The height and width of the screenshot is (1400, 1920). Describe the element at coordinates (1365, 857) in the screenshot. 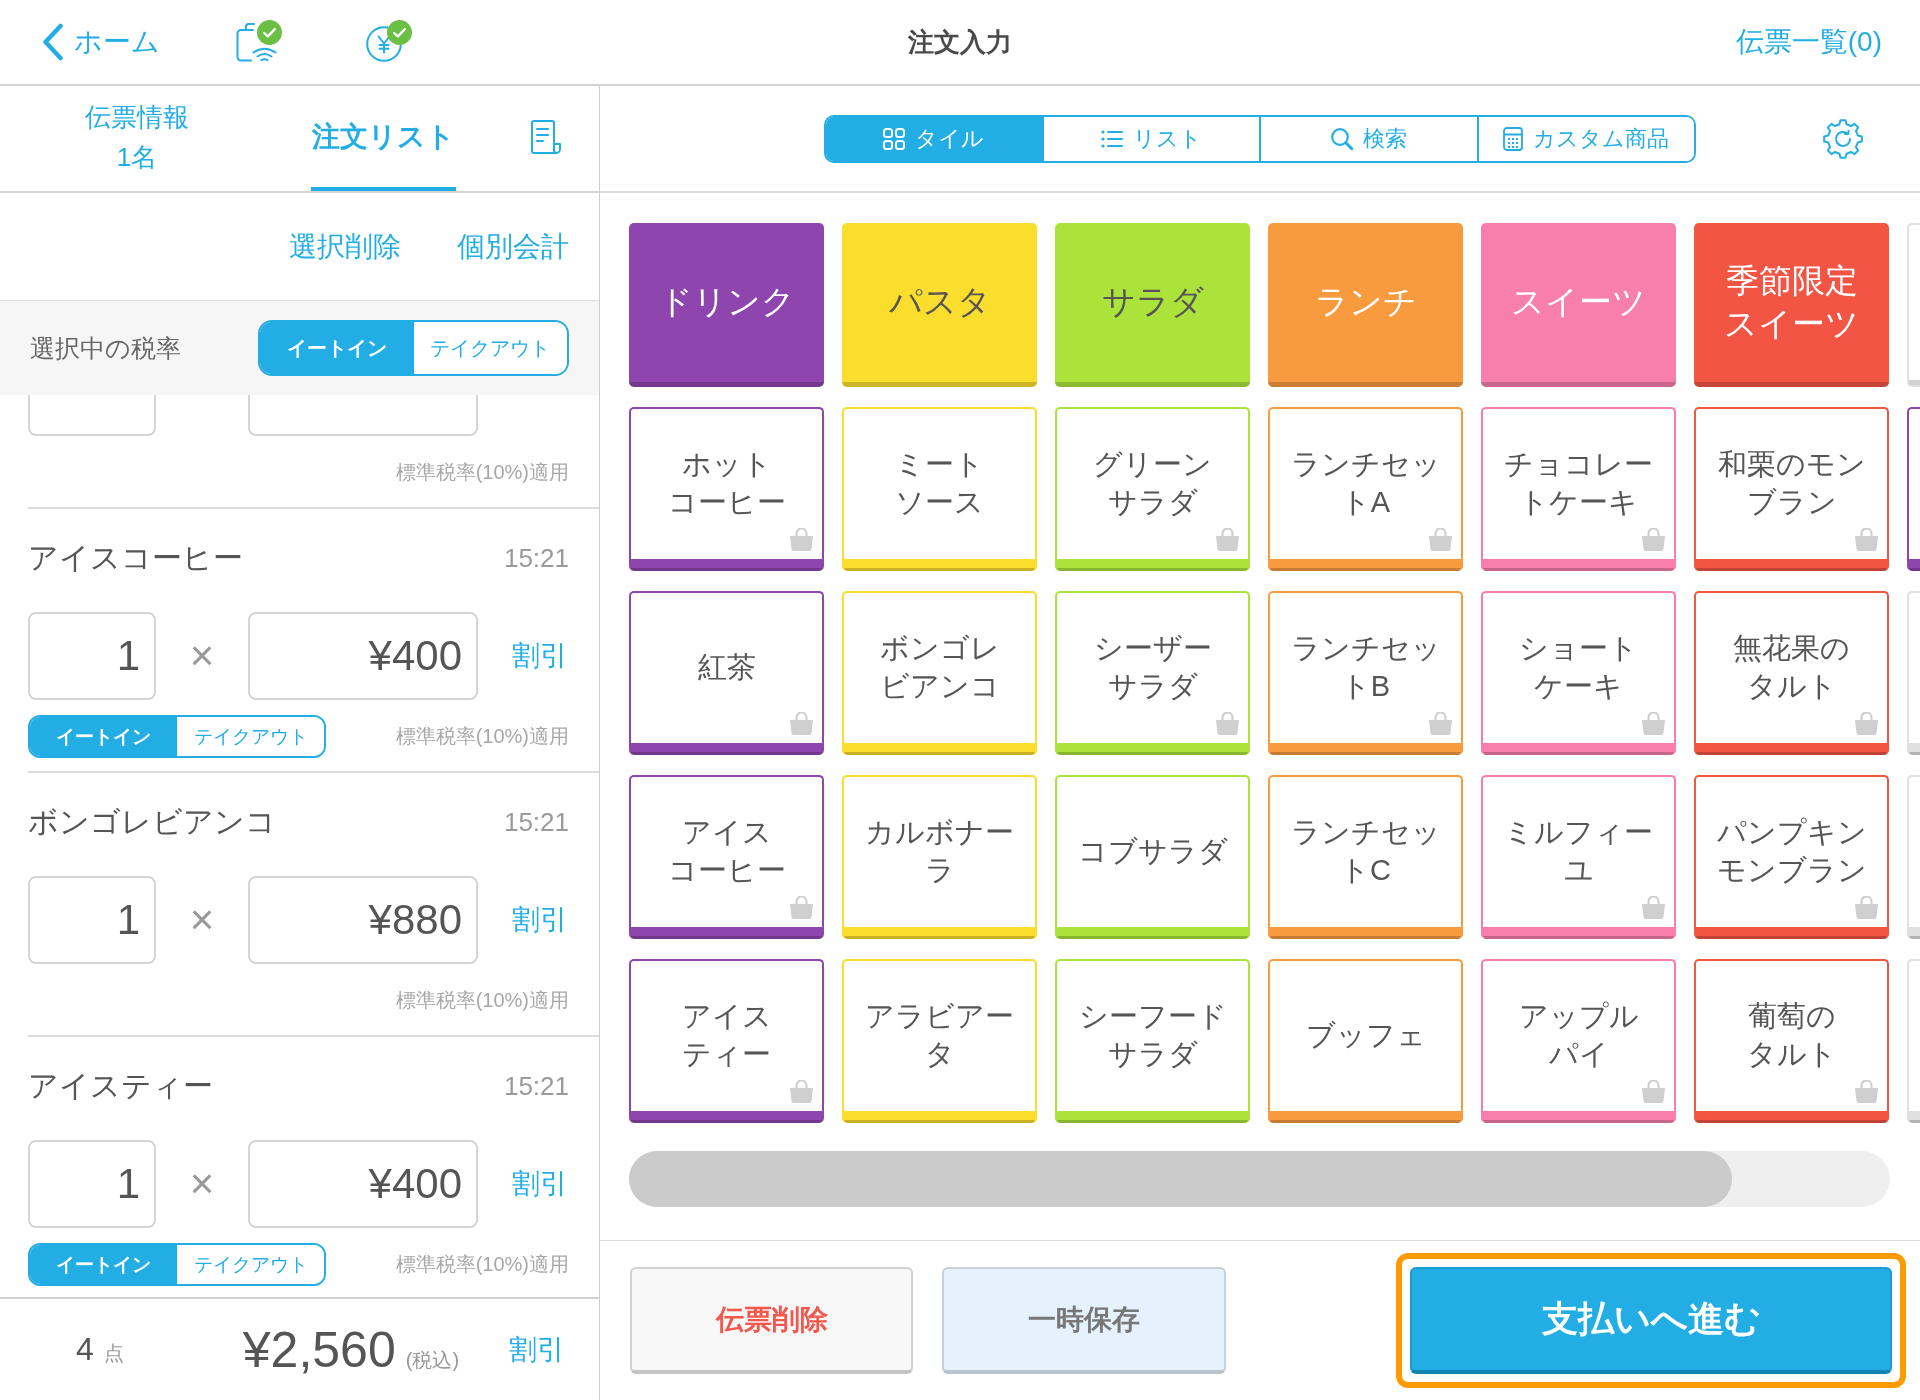

I see `menu-item-tile: ランチセットC` at that location.